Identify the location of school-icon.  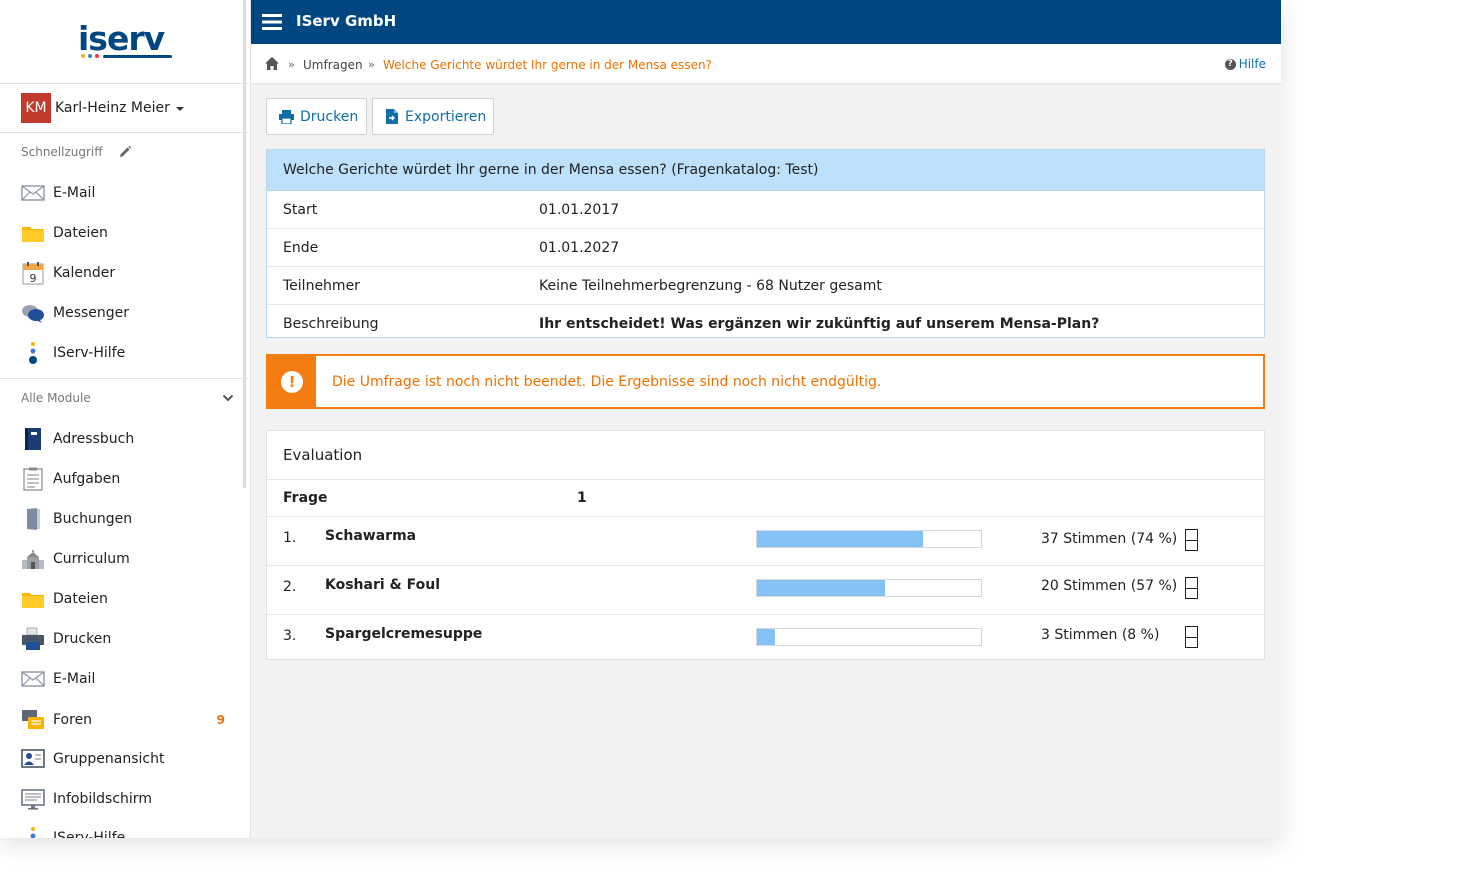
(33, 559).